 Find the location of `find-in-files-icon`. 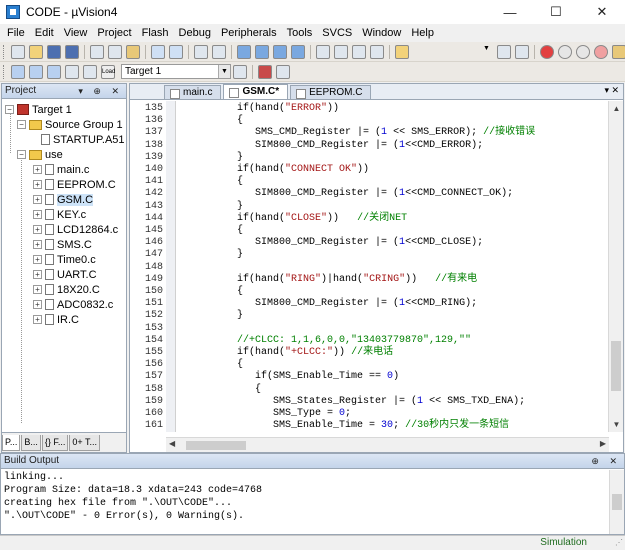

find-in-files-icon is located at coordinates (402, 51).